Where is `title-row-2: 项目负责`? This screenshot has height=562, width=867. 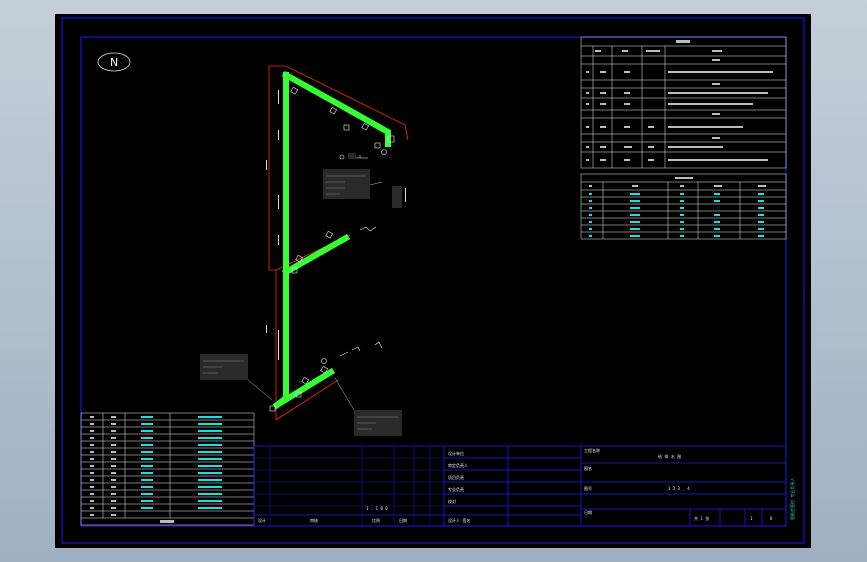 title-row-2: 项目负责 is located at coordinates (456, 477).